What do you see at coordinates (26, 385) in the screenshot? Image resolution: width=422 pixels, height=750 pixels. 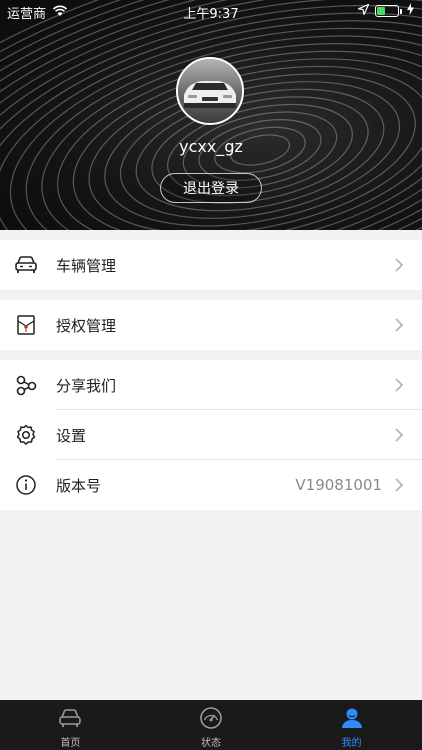 I see `share-icon` at bounding box center [26, 385].